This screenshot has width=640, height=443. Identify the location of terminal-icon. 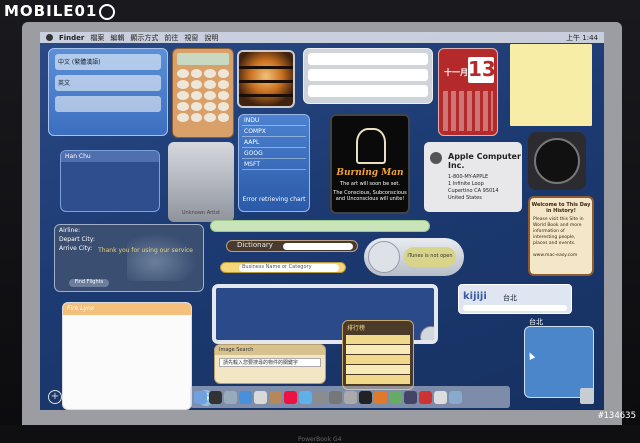
(365, 397).